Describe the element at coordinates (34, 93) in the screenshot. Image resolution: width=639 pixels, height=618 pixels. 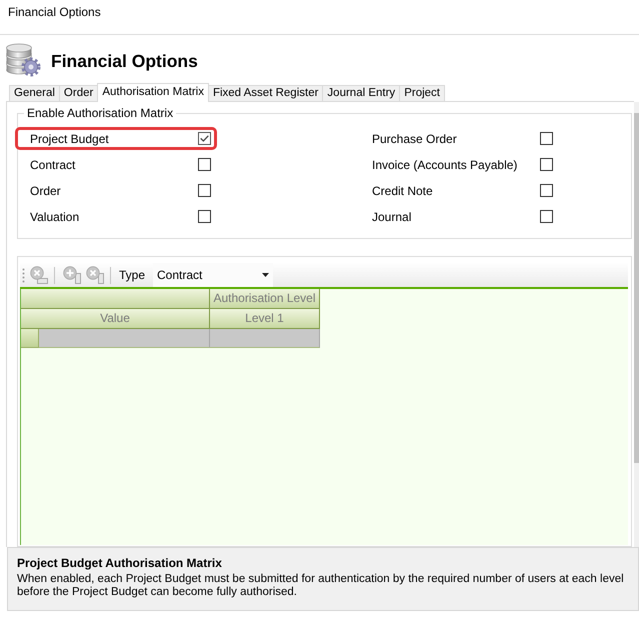
I see `tab: General` at that location.